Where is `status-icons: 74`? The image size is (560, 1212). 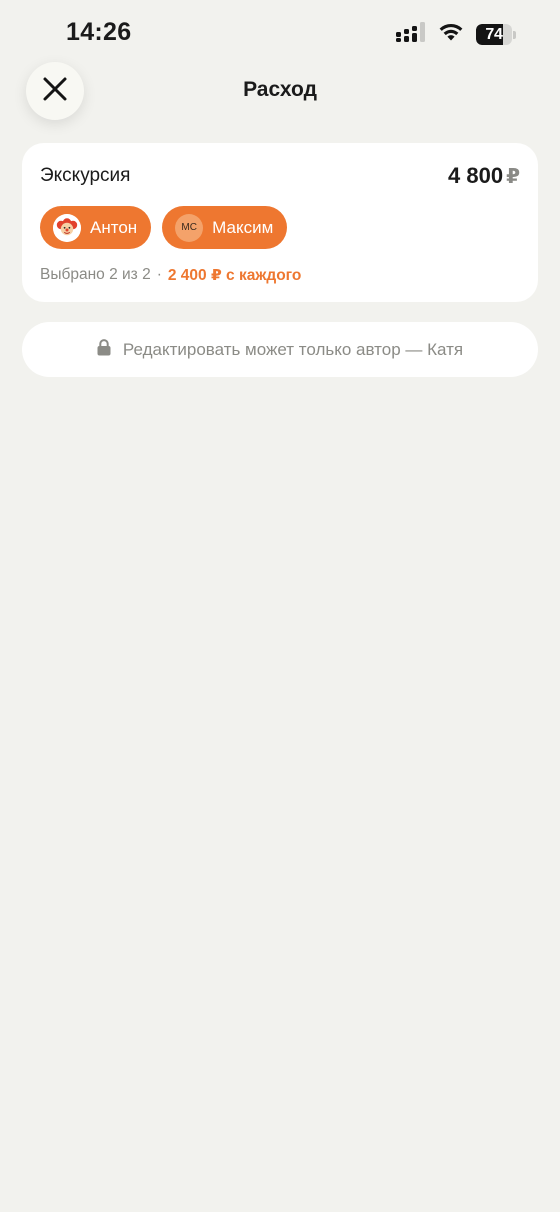 status-icons: 74 is located at coordinates (456, 34).